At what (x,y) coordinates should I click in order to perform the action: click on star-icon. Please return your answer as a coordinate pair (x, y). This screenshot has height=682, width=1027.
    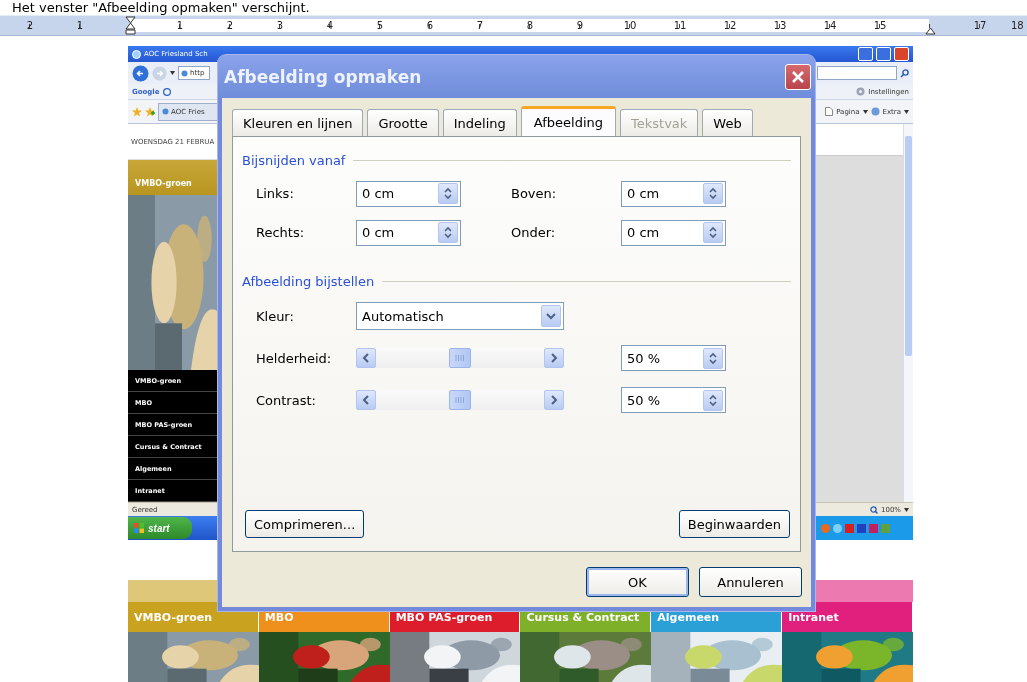
    Looking at the image, I should click on (137, 111).